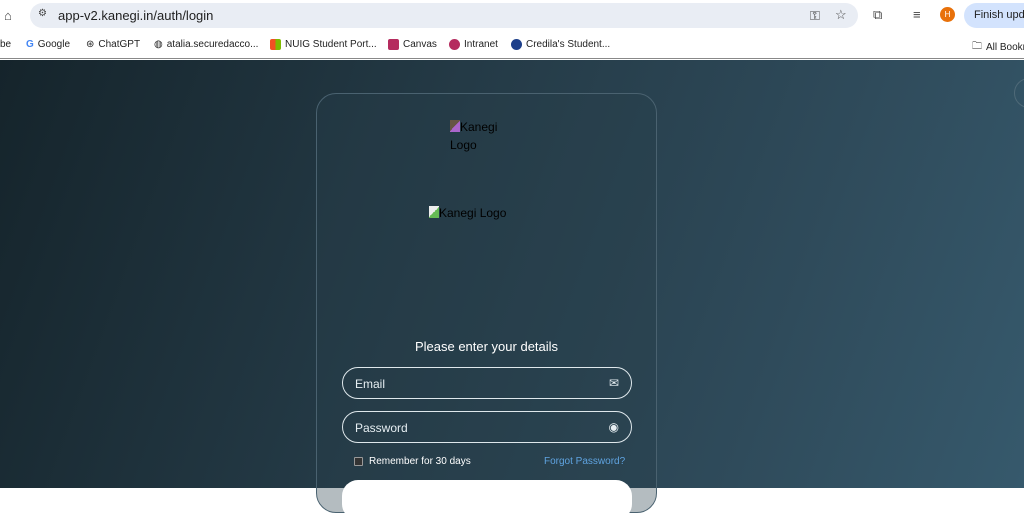  What do you see at coordinates (54, 44) in the screenshot?
I see `bookmark-label: Google` at bounding box center [54, 44].